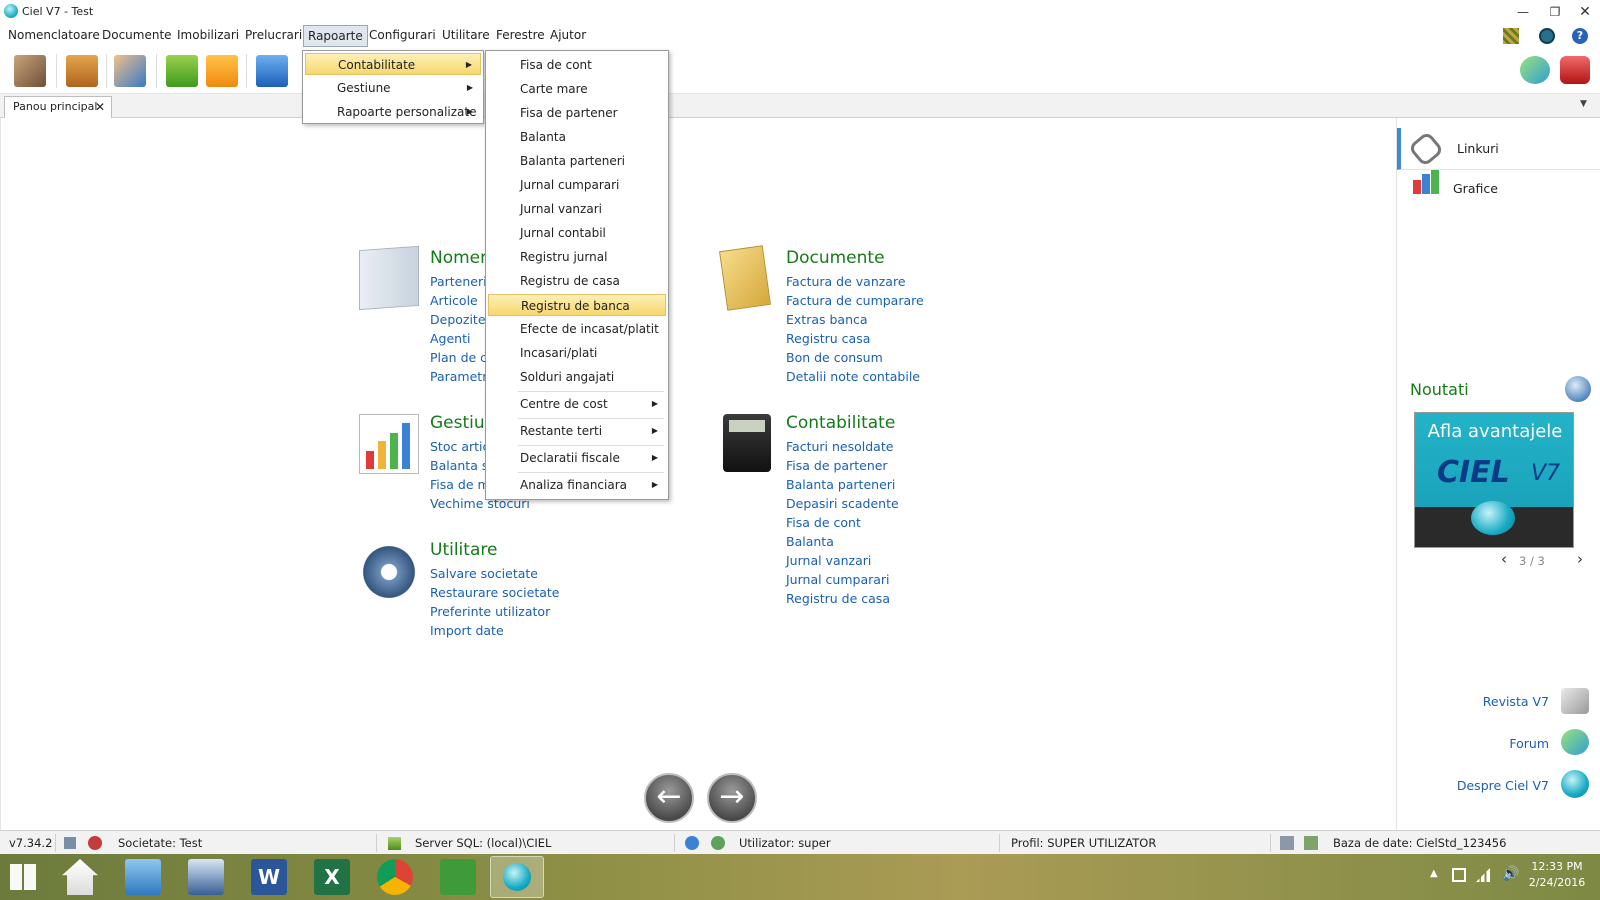 The width and height of the screenshot is (1600, 900). I want to click on word-icon: W, so click(269, 877).